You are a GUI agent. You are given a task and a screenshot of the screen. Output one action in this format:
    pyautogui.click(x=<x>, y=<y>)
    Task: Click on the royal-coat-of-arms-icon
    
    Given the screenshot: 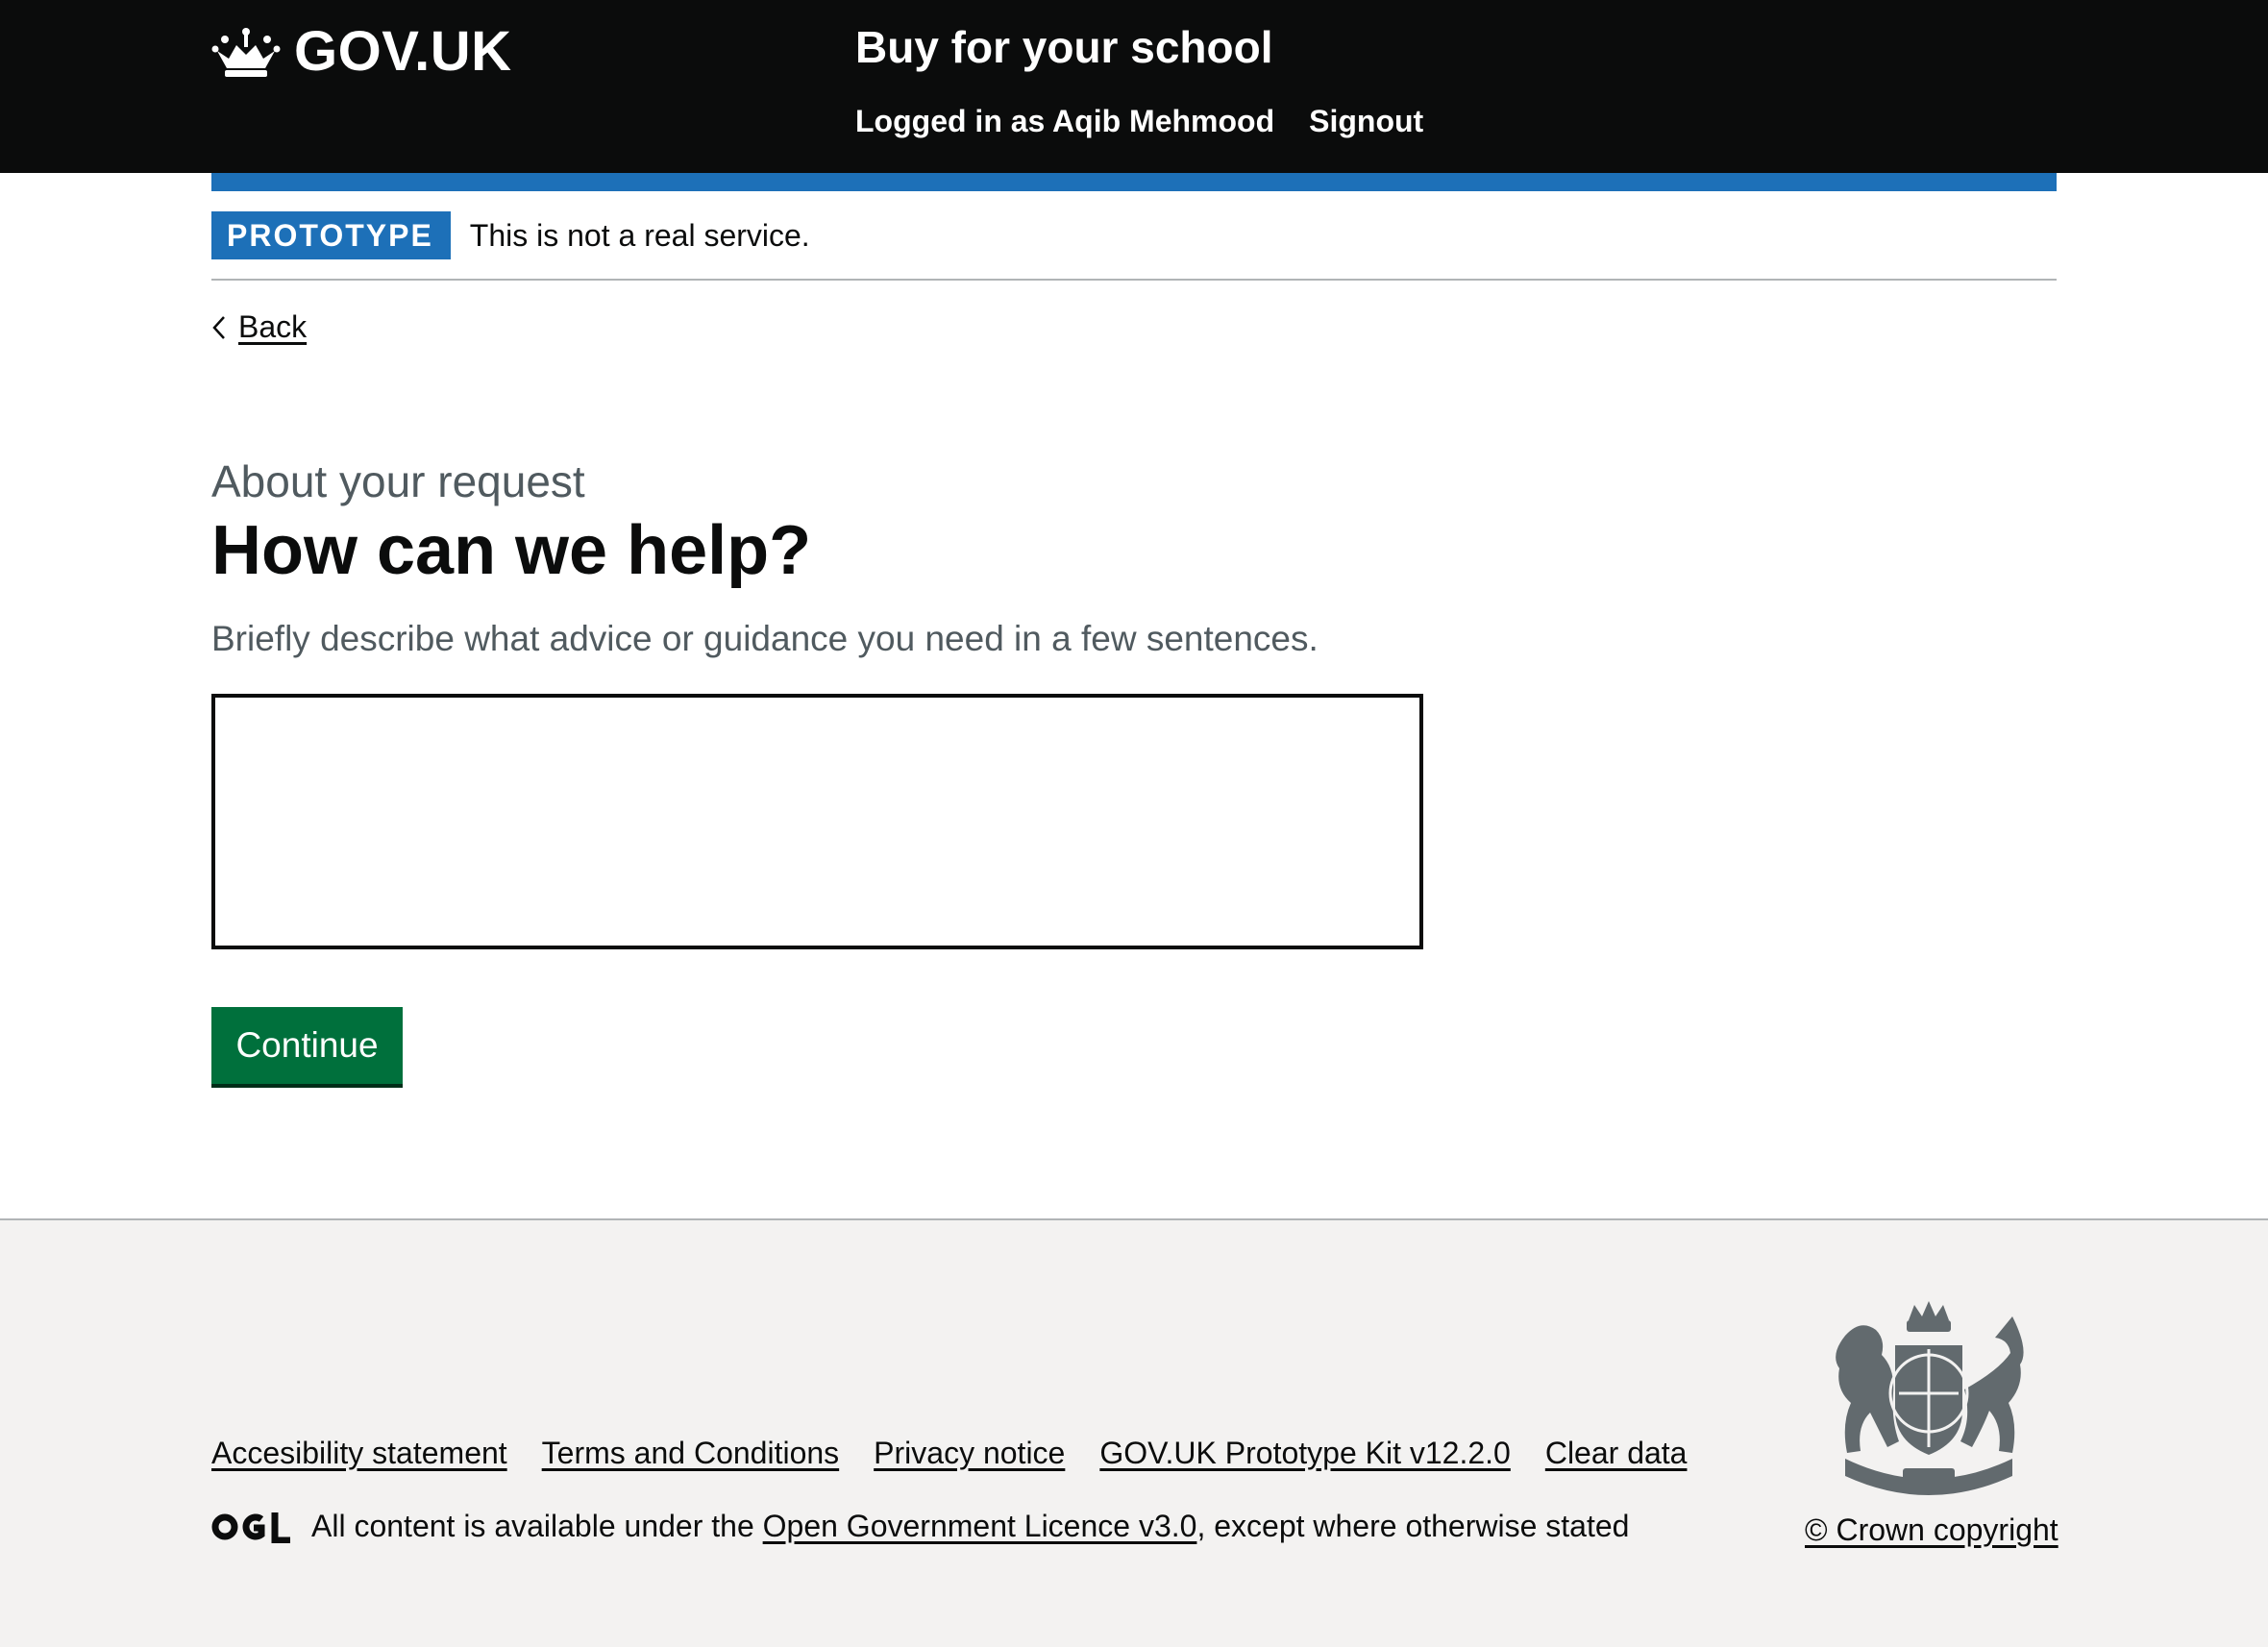 What is the action you would take?
    pyautogui.click(x=1930, y=1398)
    